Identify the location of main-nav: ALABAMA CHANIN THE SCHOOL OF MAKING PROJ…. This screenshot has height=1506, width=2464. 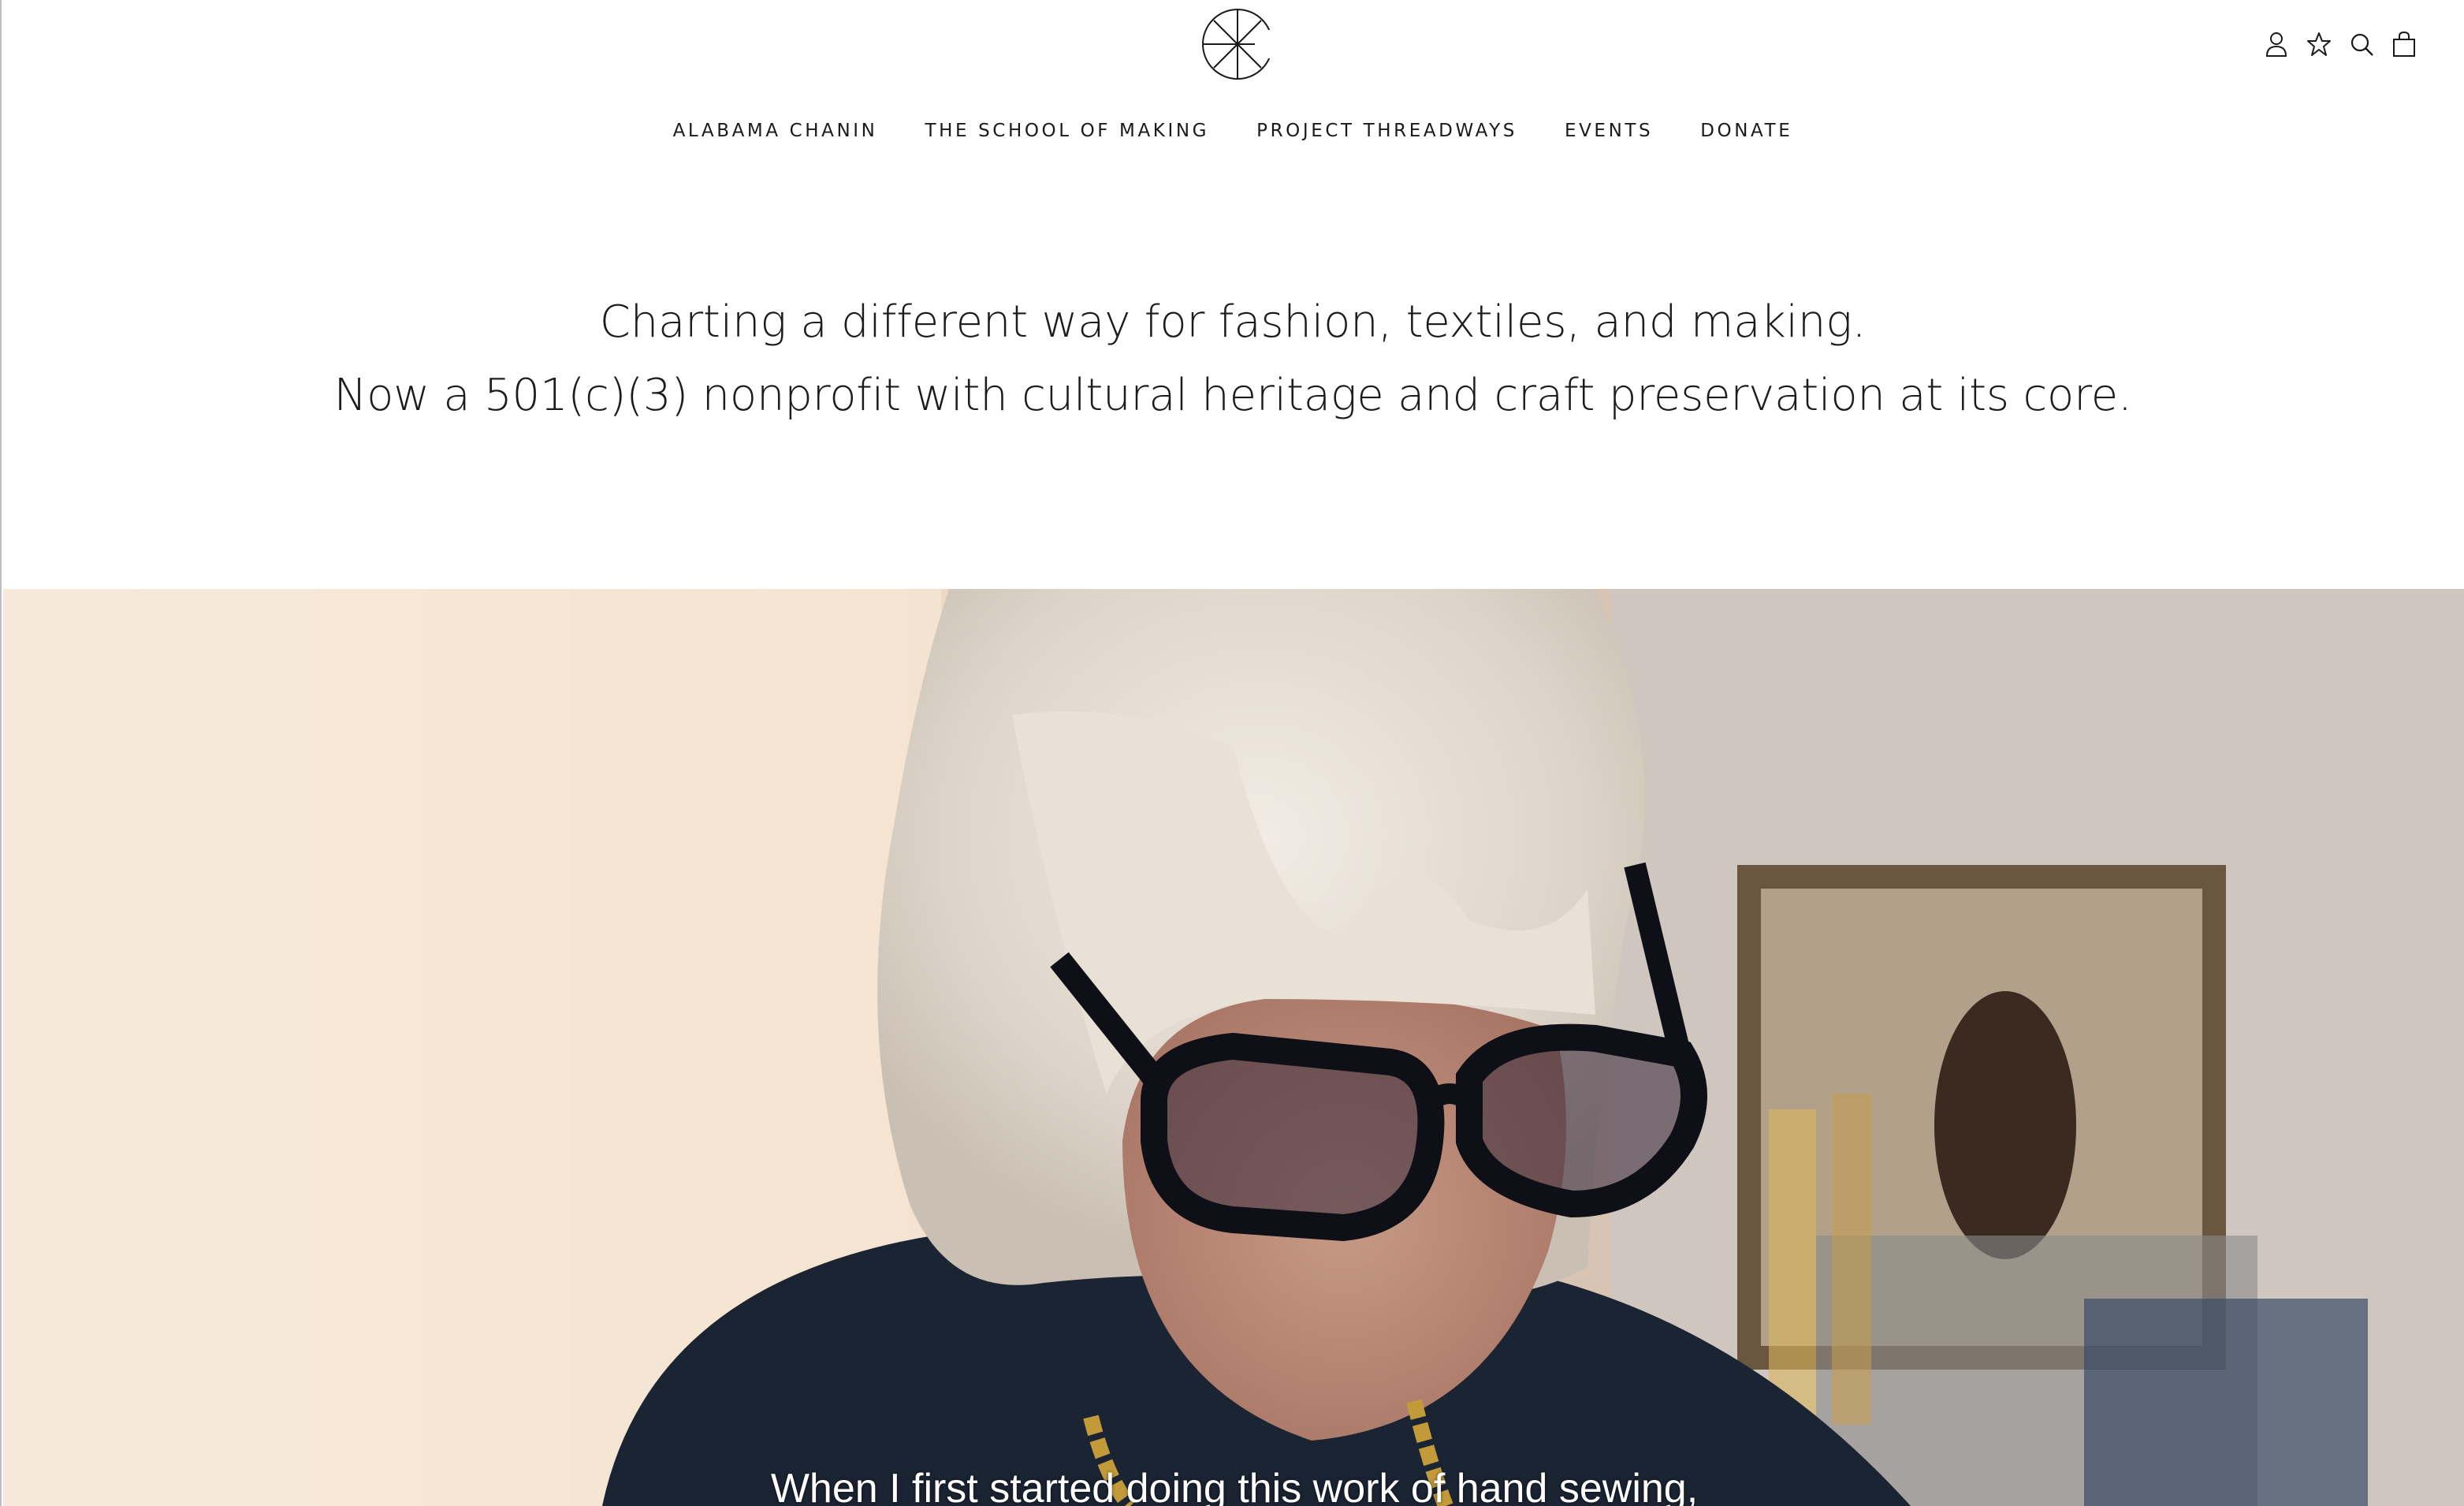
(1233, 131).